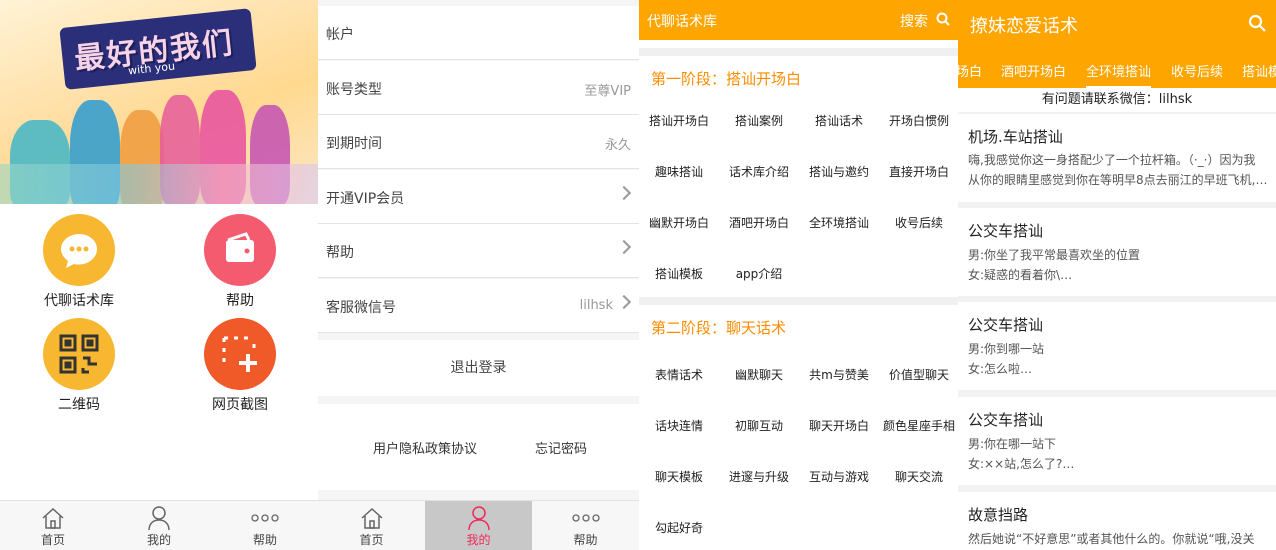 The image size is (1276, 550). I want to click on category-cell: 酒吧开场白, so click(759, 223).